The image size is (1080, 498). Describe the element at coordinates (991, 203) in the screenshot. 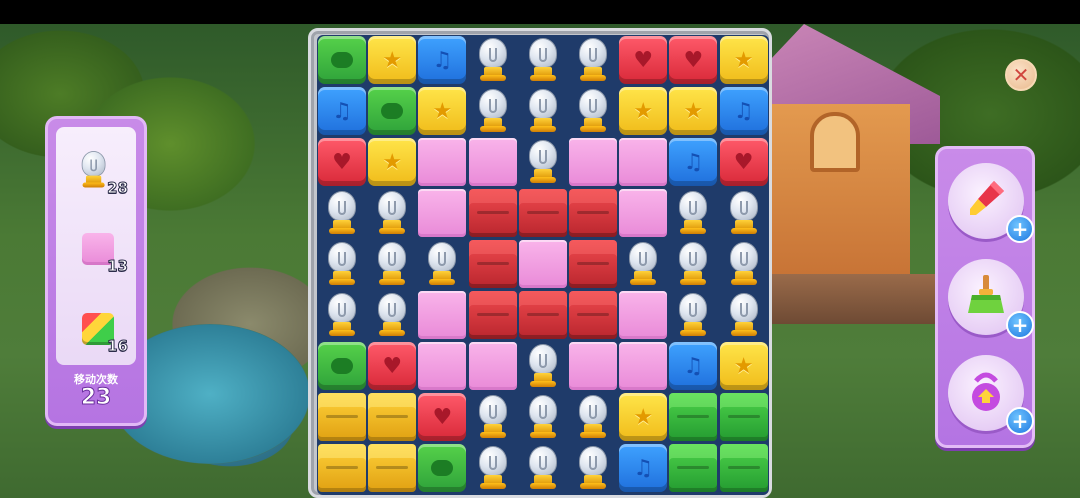

I see `rocket-booster-button: +` at that location.